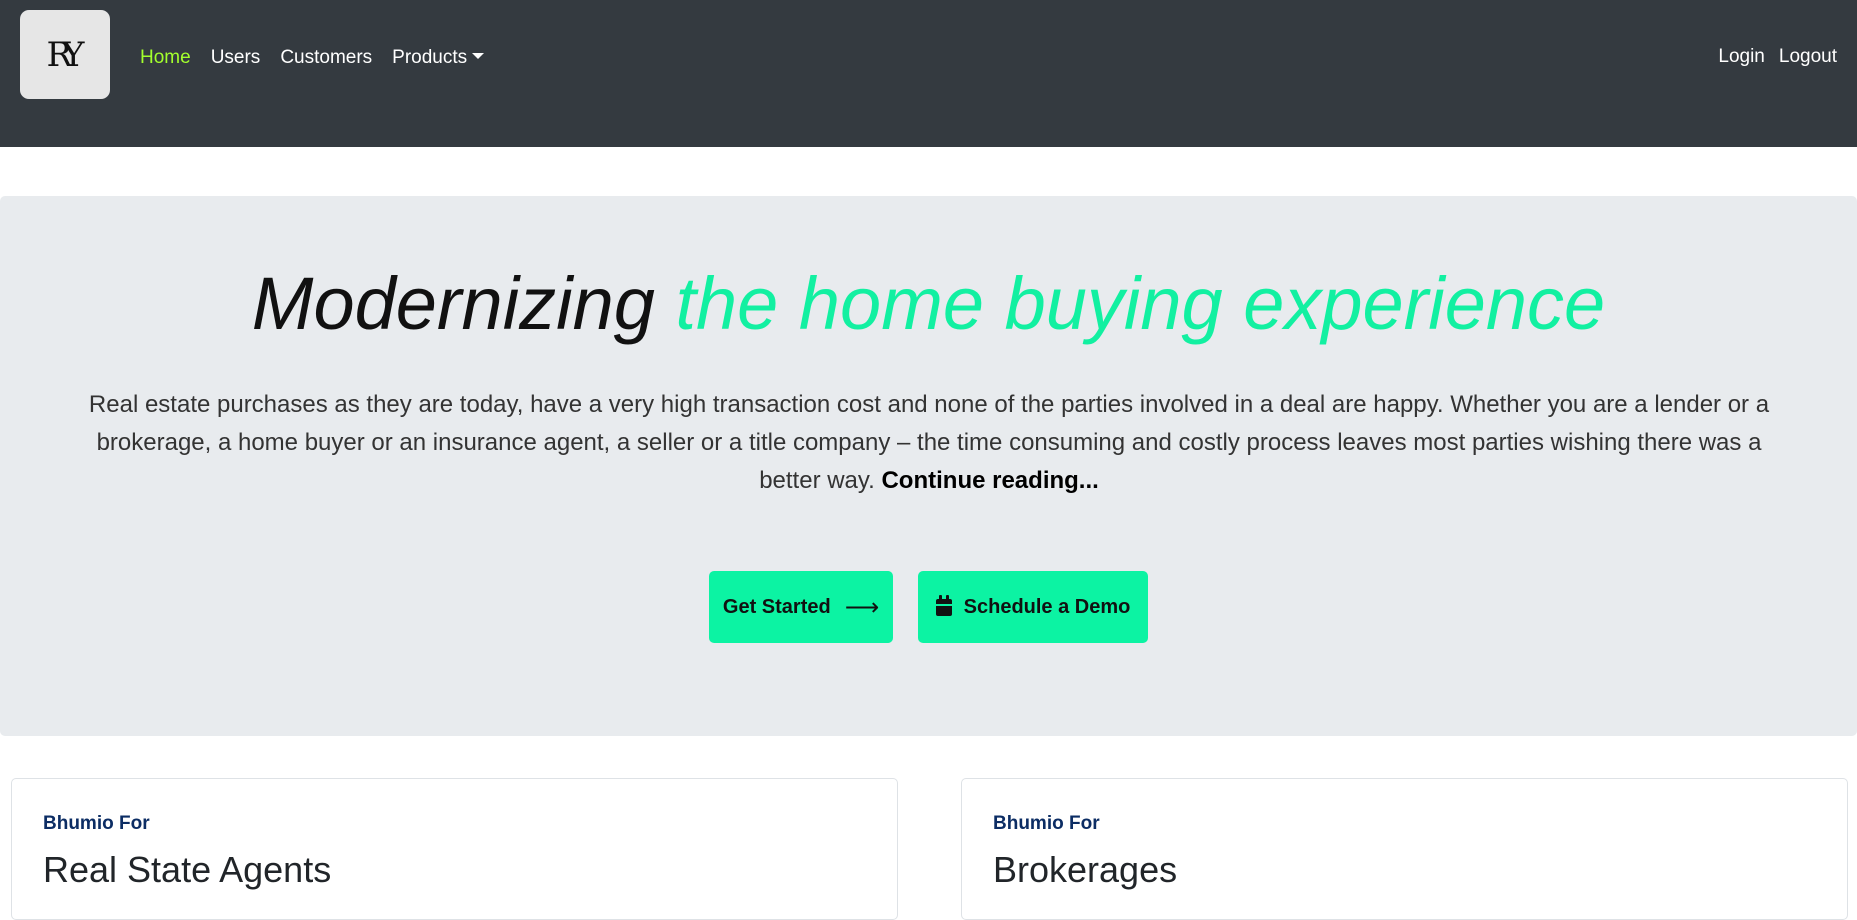 The height and width of the screenshot is (920, 1857). What do you see at coordinates (430, 57) in the screenshot?
I see `nav-link-products-label: Products` at bounding box center [430, 57].